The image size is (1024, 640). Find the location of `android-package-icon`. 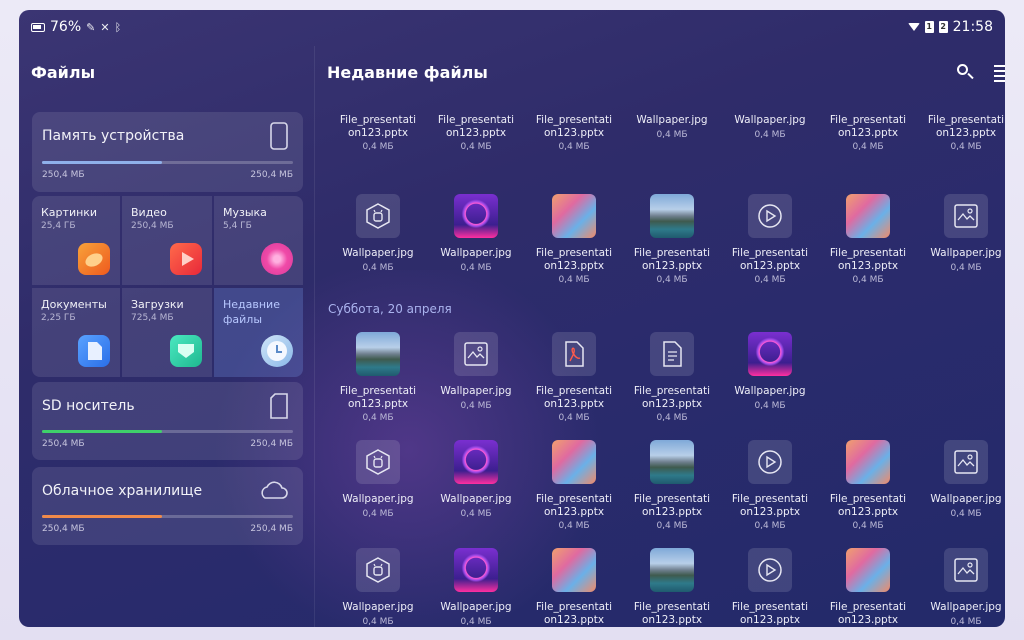

android-package-icon is located at coordinates (378, 570).